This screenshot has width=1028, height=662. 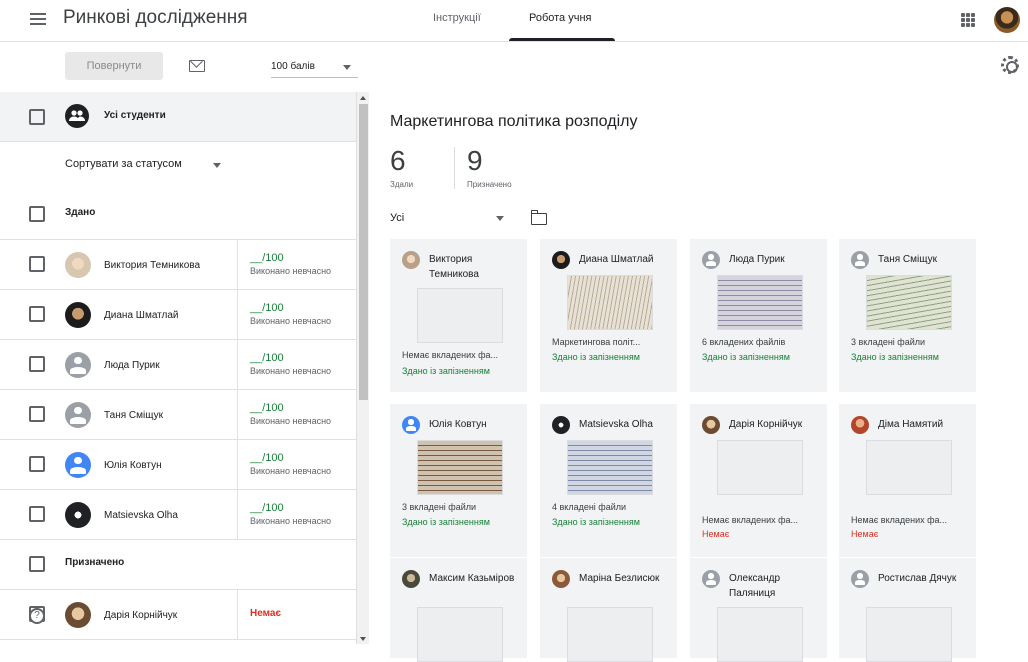 I want to click on student-name: Диана Шматлай, so click(x=141, y=315).